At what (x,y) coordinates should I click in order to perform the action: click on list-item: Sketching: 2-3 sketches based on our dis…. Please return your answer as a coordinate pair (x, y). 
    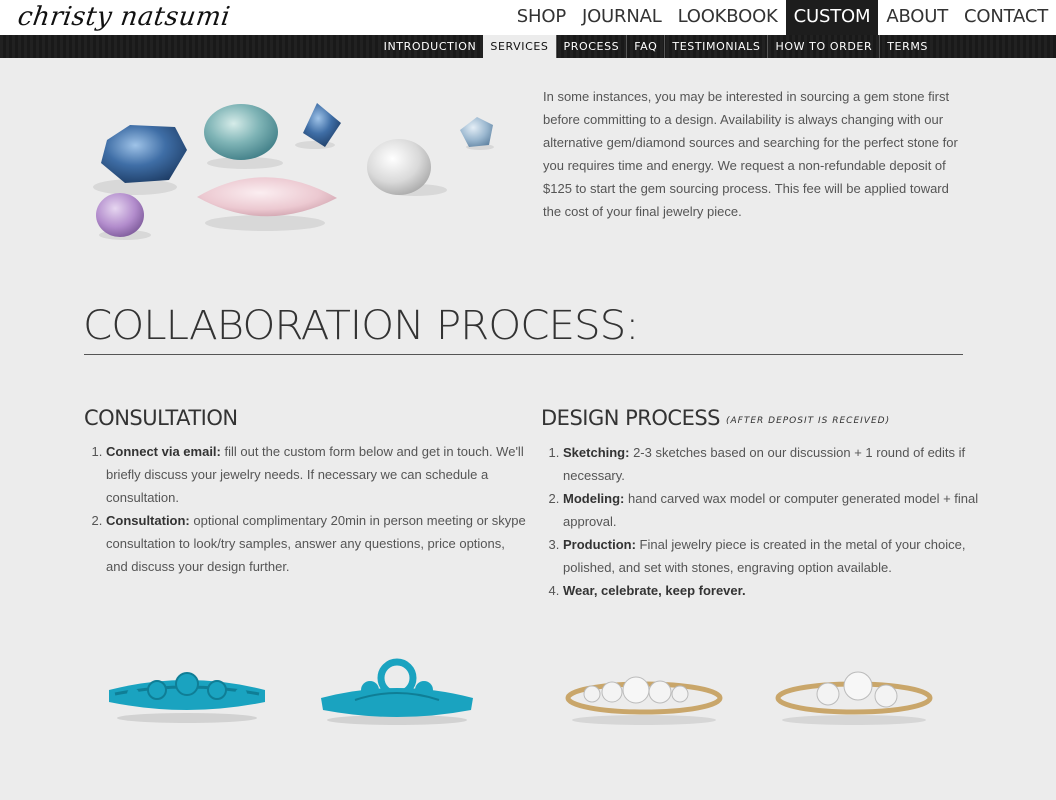
    Looking at the image, I should click on (775, 464).